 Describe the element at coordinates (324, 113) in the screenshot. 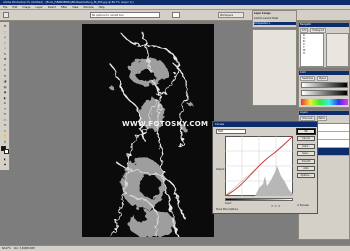

I see `layers-panel-title: Layers` at that location.